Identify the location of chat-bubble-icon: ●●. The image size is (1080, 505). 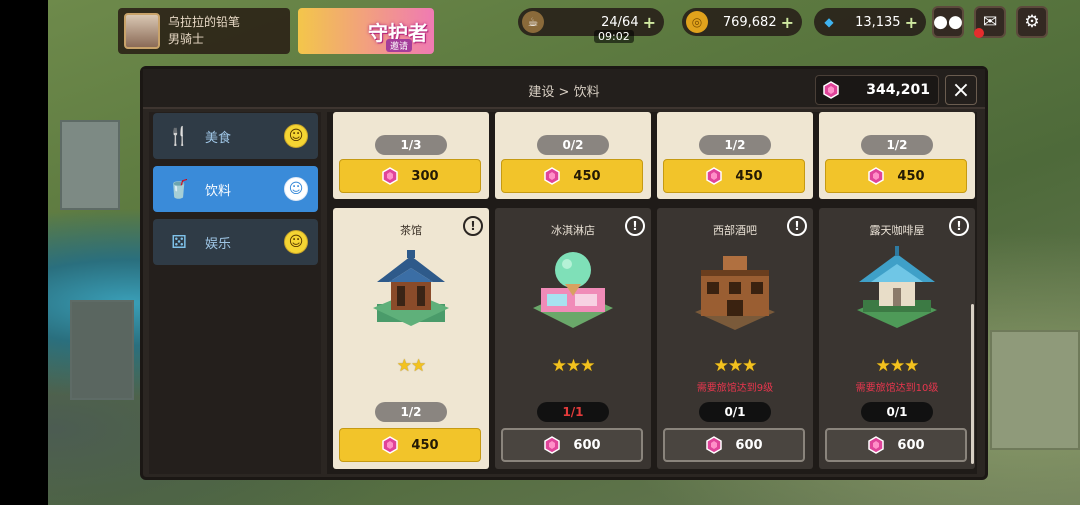
(948, 22).